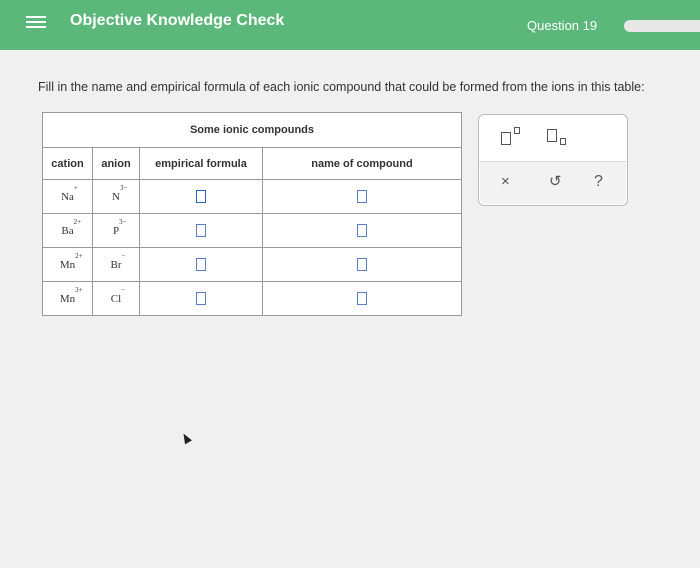 This screenshot has width=700, height=568. I want to click on superscript-icon, so click(511, 137).